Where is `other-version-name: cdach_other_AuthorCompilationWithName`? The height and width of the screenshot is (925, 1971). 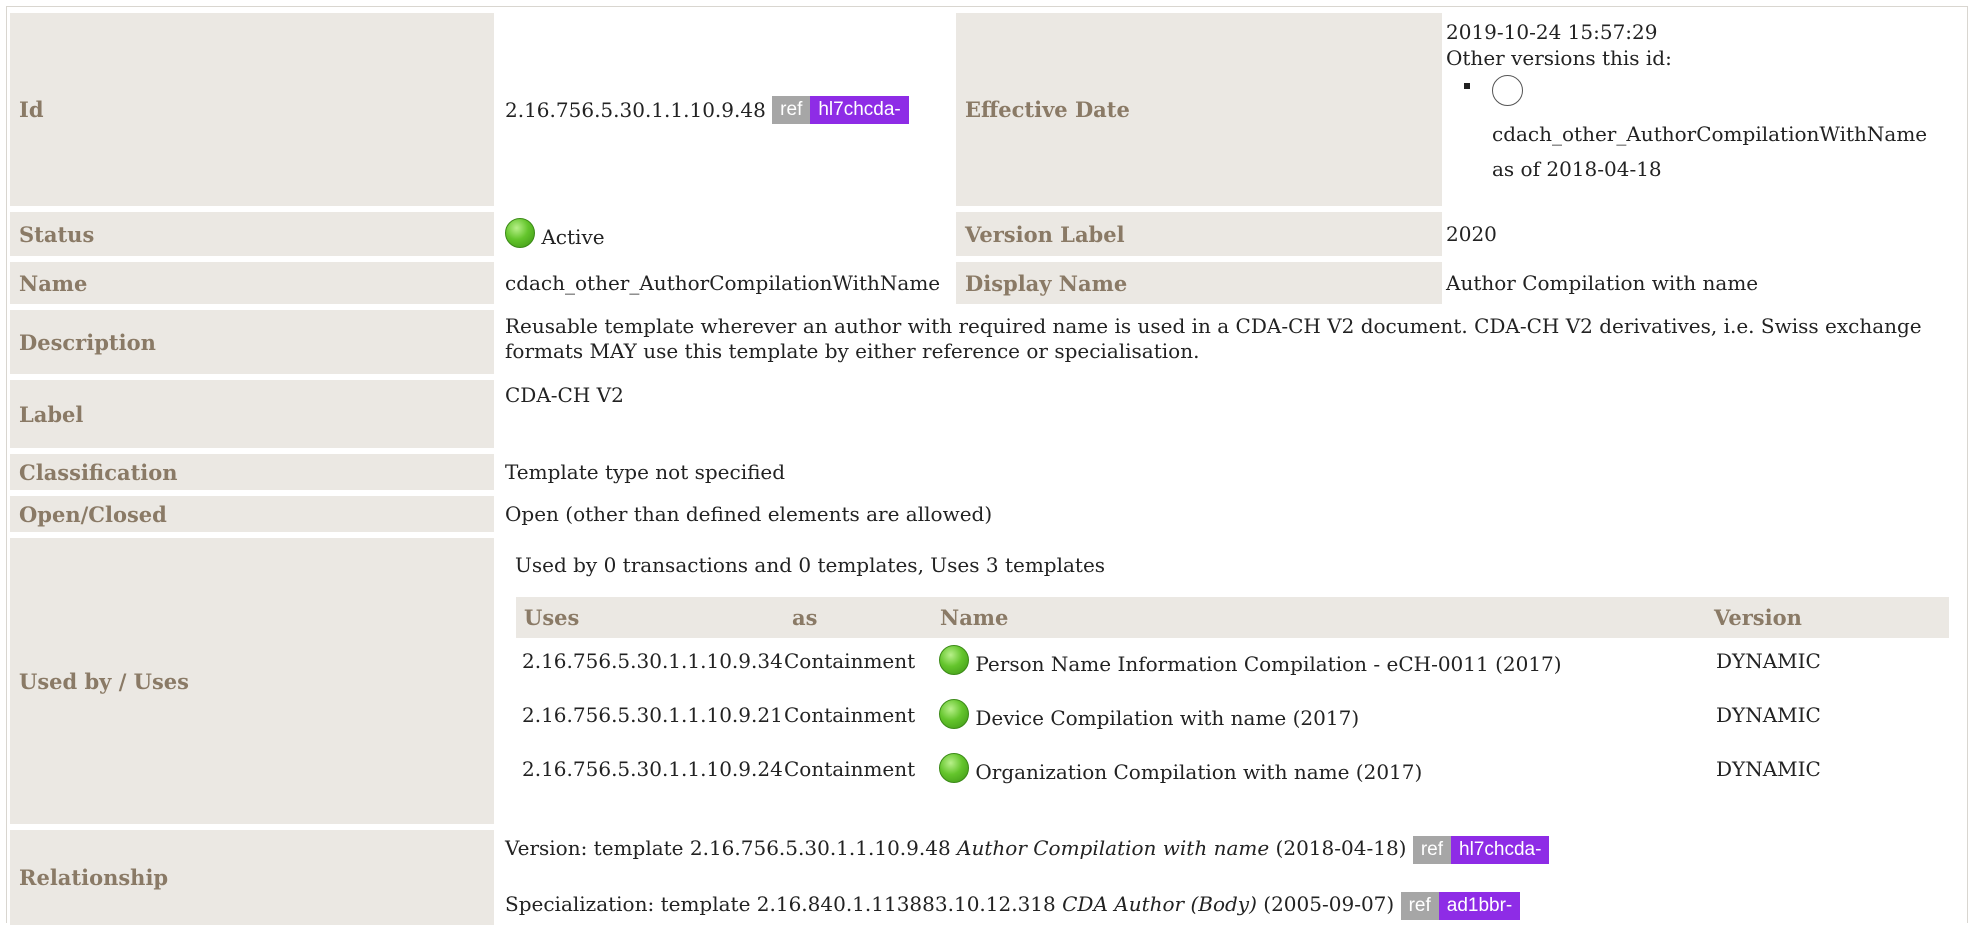 other-version-name: cdach_other_AuthorCompilationWithName is located at coordinates (1710, 134).